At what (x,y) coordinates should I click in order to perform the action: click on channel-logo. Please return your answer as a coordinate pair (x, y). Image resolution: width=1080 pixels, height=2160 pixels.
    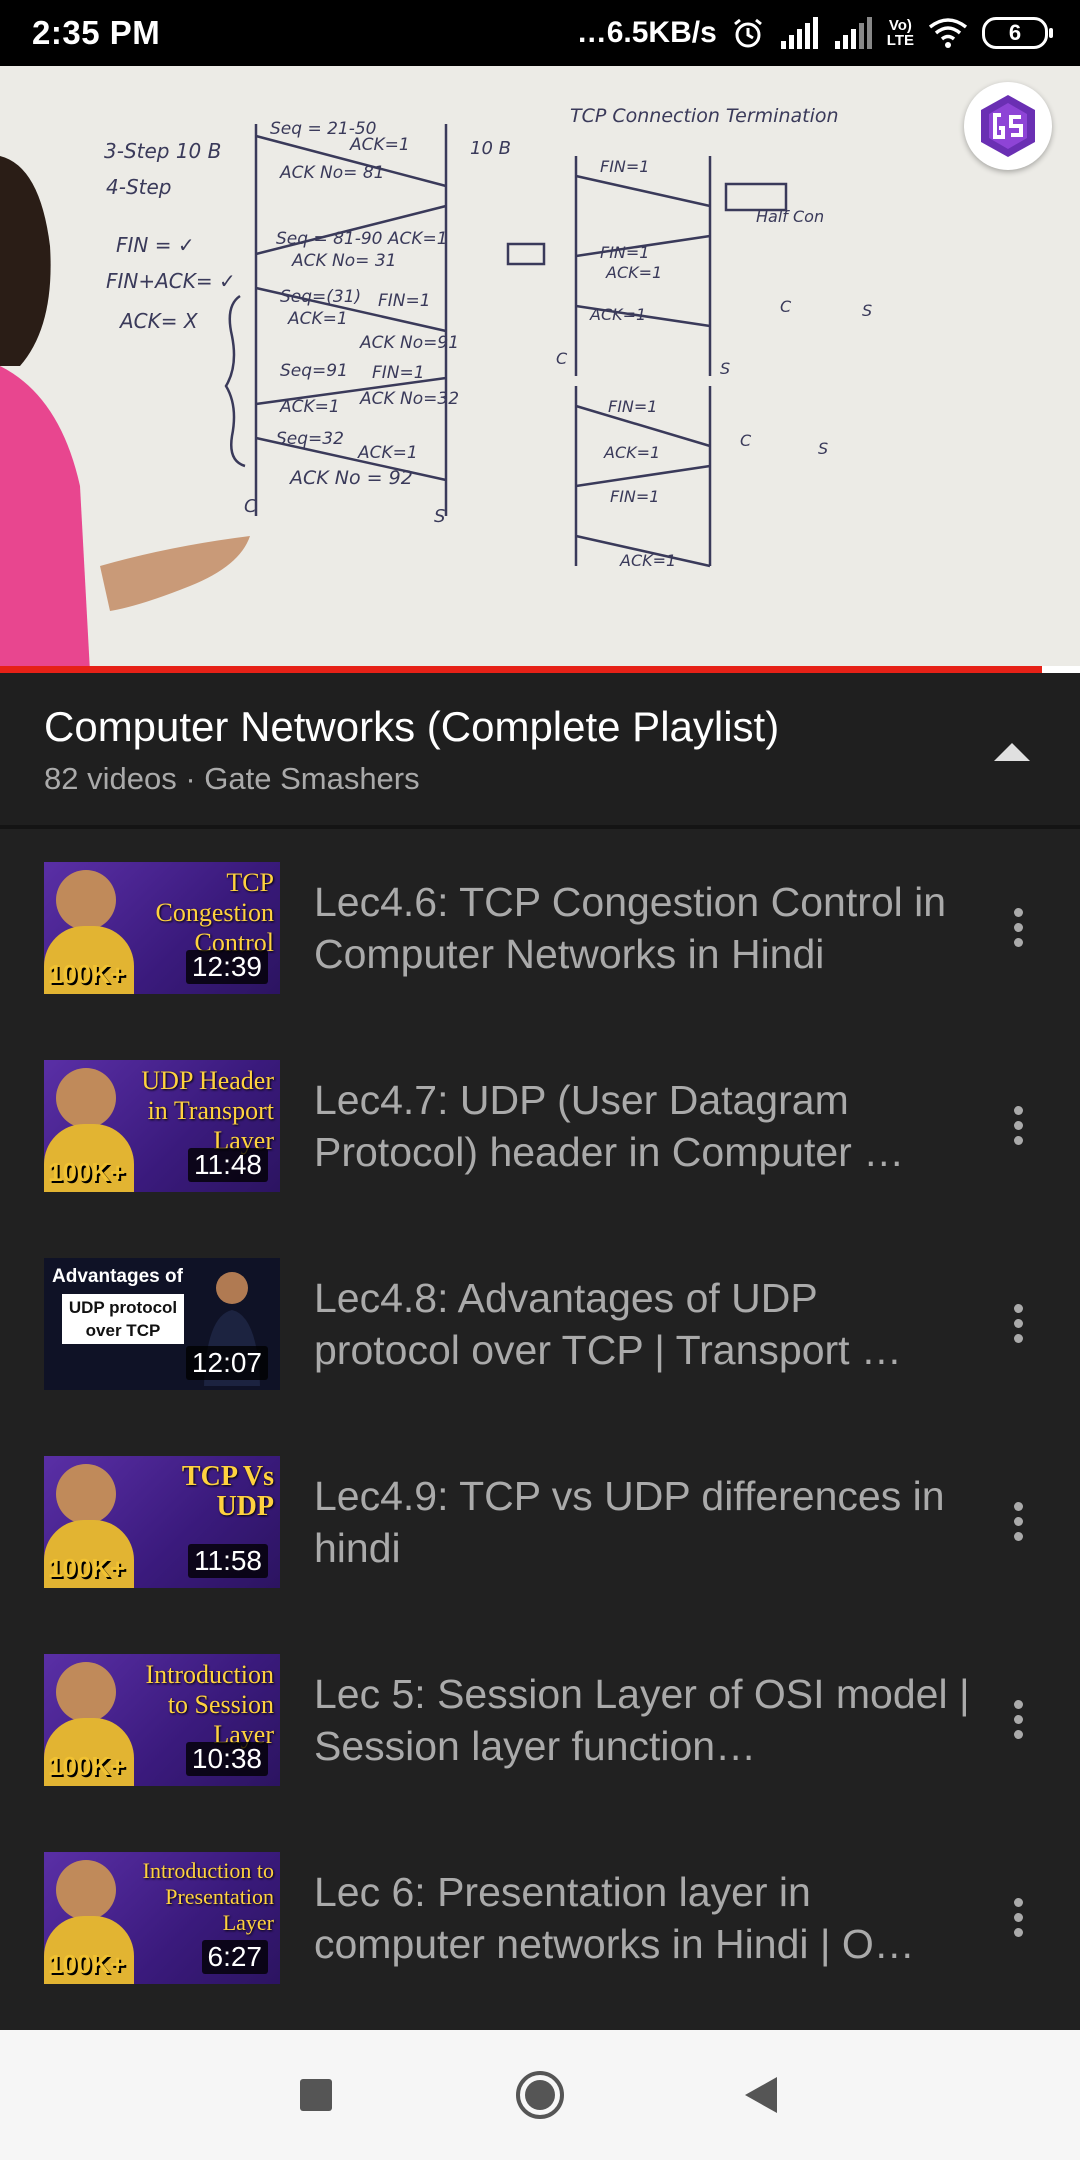
    Looking at the image, I should click on (1008, 126).